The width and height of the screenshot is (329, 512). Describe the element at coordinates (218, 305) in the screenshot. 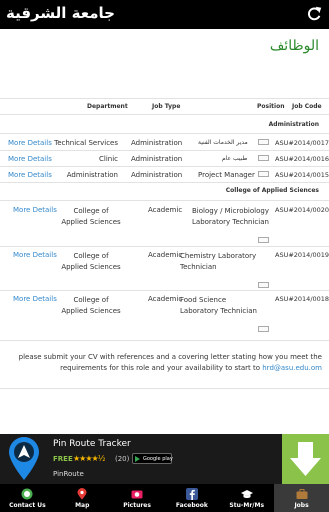

I see `position-cell: Food Science Laboratory Technician` at that location.